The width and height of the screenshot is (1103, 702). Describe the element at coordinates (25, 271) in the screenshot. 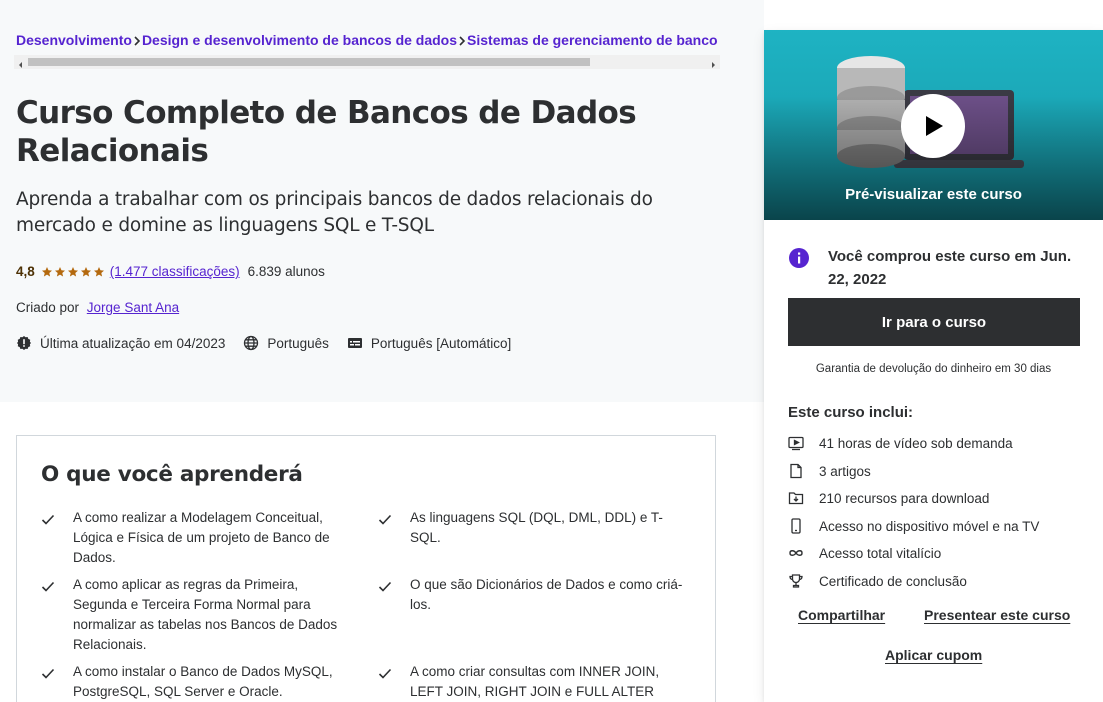

I see `rating-value: 4,8` at that location.